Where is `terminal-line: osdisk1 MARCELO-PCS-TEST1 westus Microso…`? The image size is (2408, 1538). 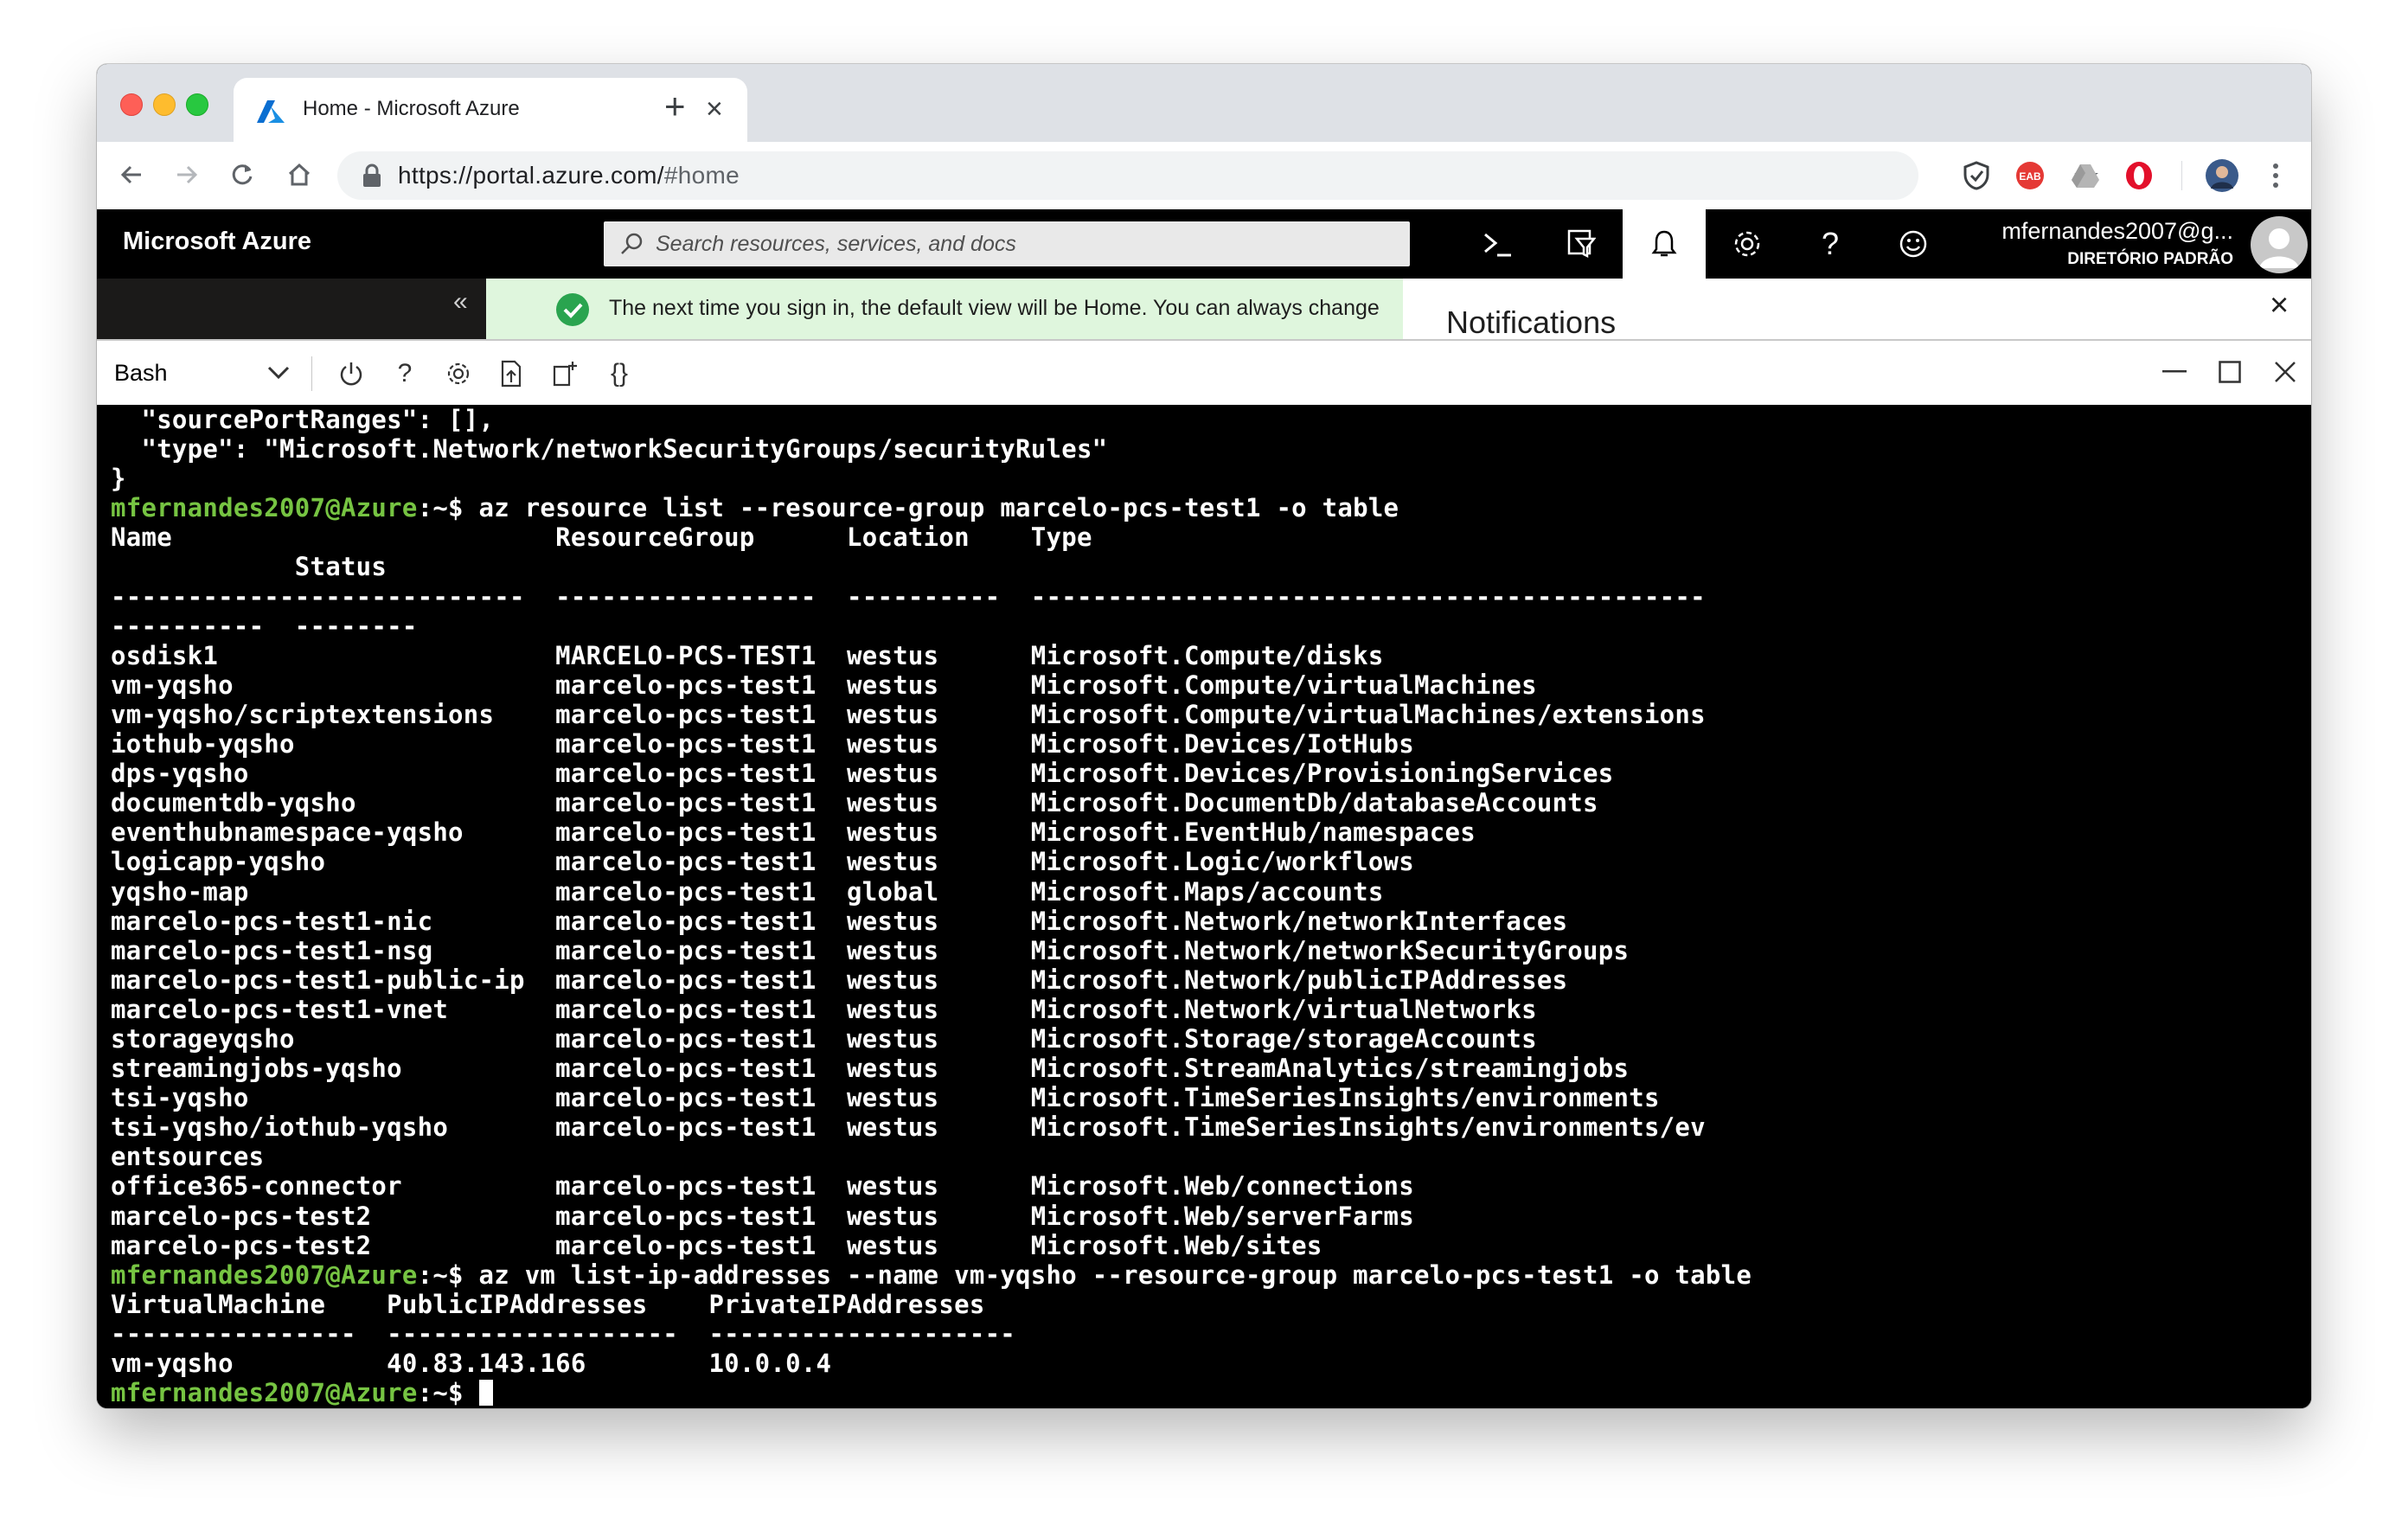 terminal-line: osdisk1 MARCELO-PCS-TEST1 westus Microso… is located at coordinates (1211, 655).